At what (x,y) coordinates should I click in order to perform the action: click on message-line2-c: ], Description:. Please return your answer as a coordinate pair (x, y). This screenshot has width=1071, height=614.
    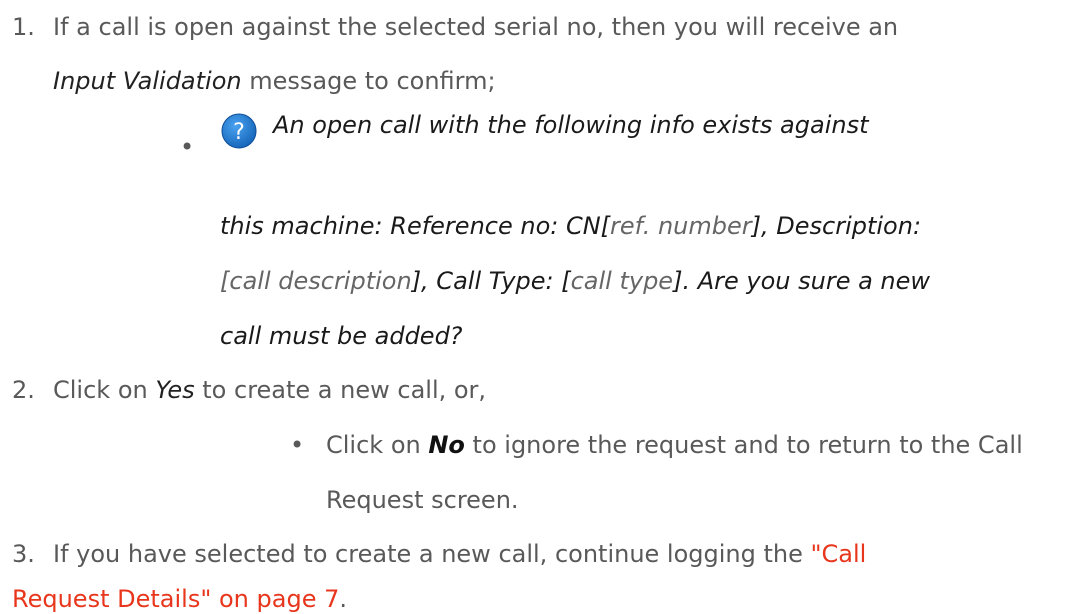
    Looking at the image, I should click on (836, 226).